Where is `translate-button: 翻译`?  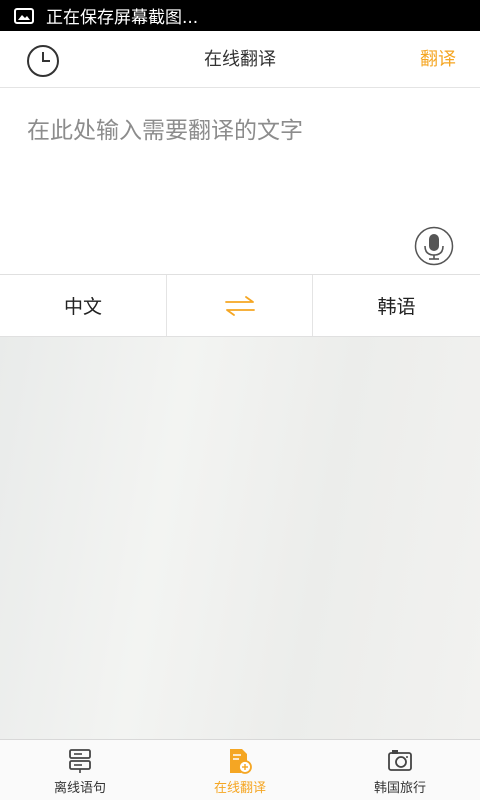
translate-button: 翻译 is located at coordinates (438, 59).